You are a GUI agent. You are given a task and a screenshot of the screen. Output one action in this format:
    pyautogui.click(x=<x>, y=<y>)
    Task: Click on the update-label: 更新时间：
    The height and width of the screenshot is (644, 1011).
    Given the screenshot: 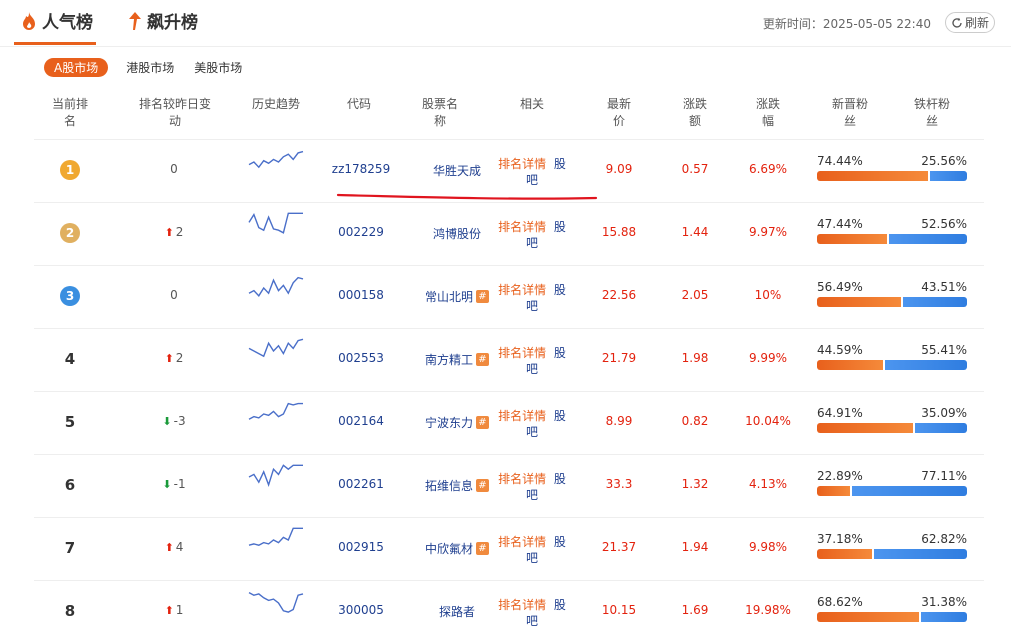 What is the action you would take?
    pyautogui.click(x=792, y=24)
    